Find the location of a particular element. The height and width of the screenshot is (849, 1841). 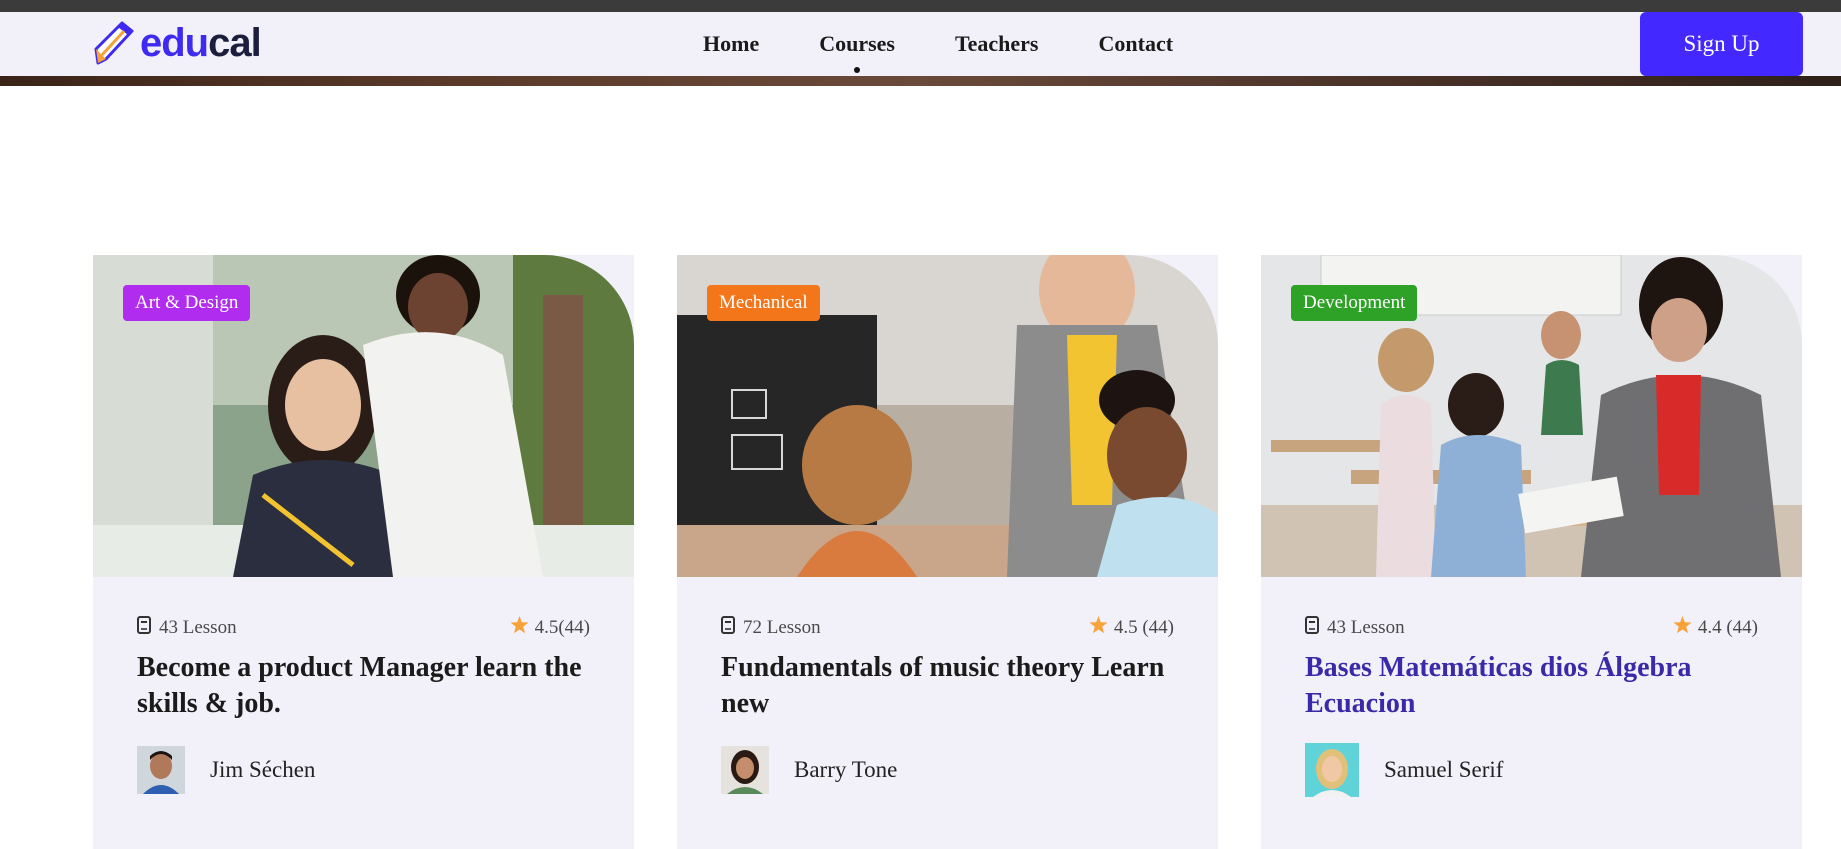

logo: educal is located at coordinates (177, 43).